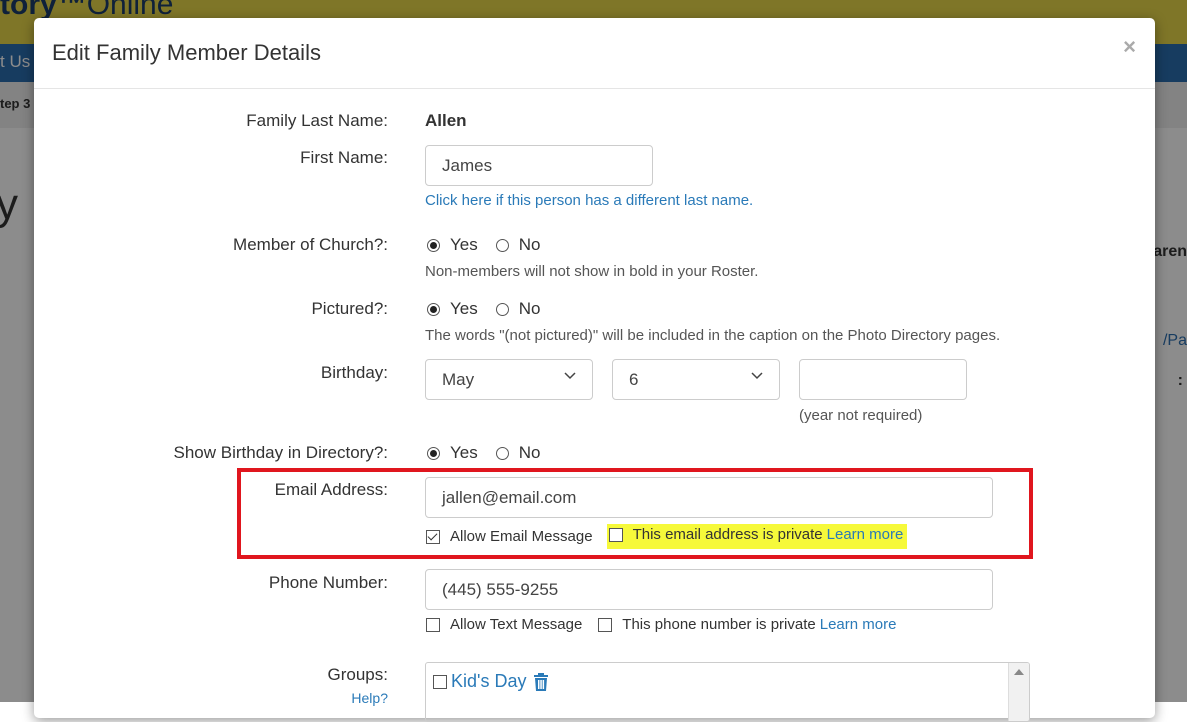  I want to click on member-of-church-label: Member of Church?:, so click(310, 244).